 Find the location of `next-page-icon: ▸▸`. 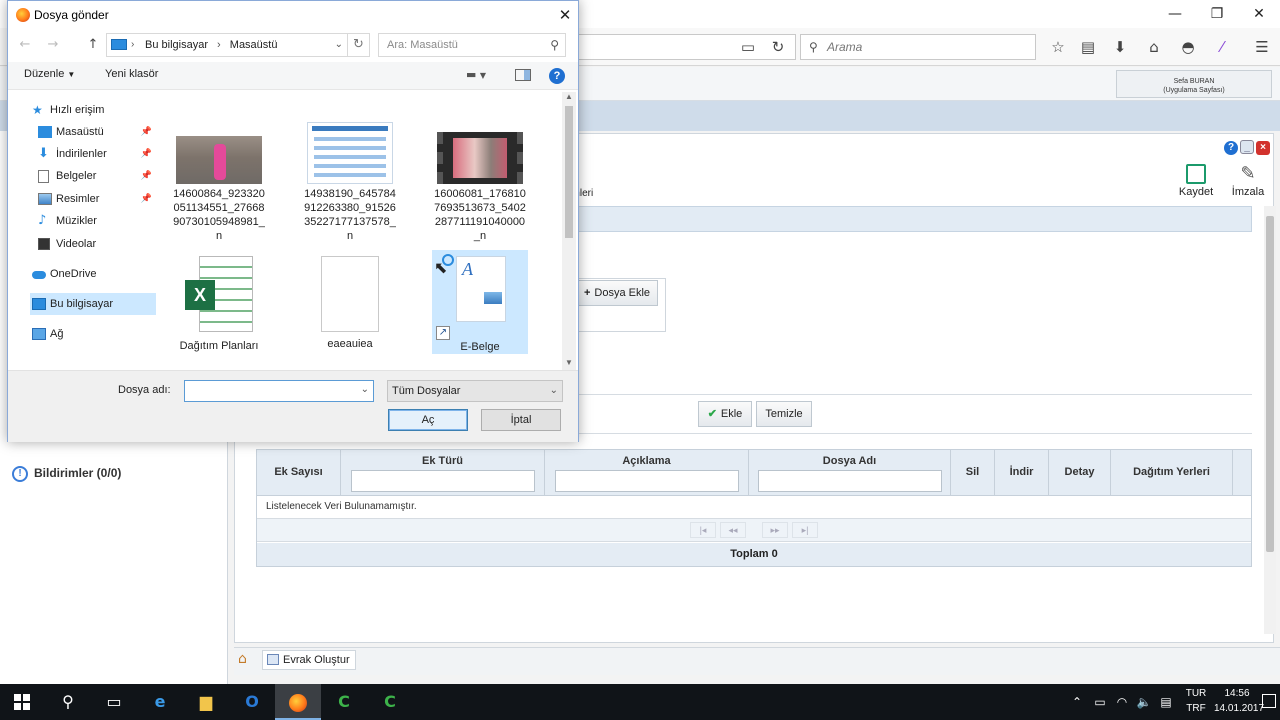

next-page-icon: ▸▸ is located at coordinates (775, 530).